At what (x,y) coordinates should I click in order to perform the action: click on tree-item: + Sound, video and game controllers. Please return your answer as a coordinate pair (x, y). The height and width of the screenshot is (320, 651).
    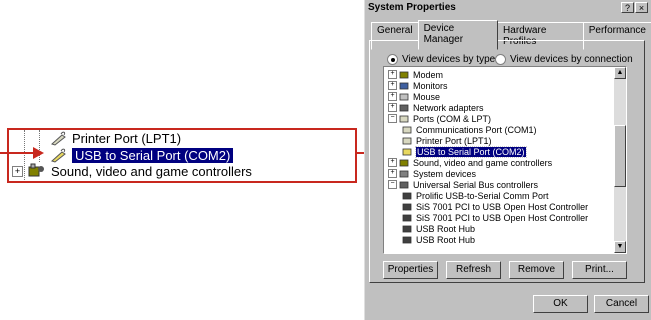
    Looking at the image, I should click on (470, 162).